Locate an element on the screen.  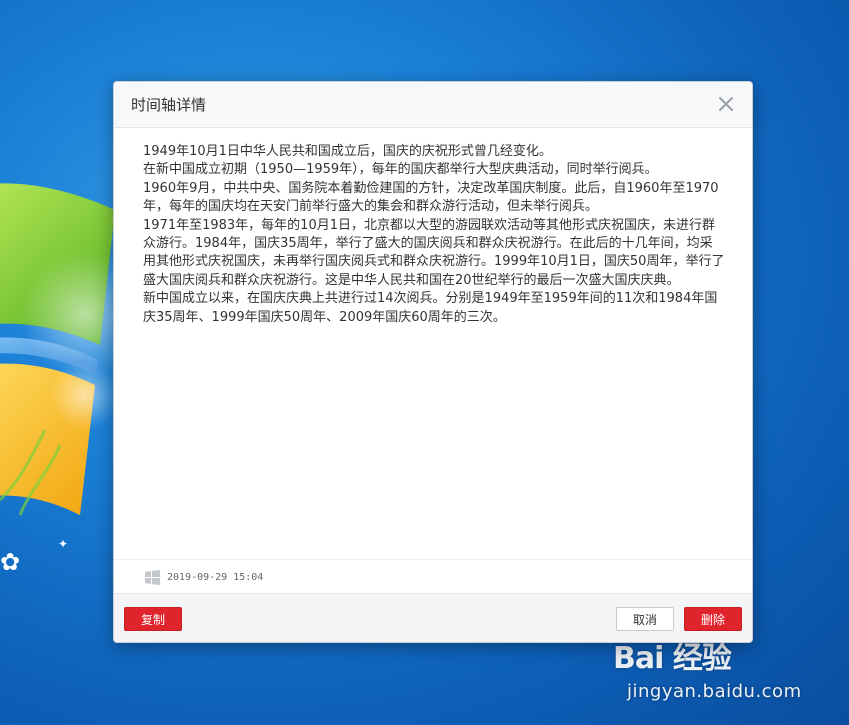
cancel-button: 取消 is located at coordinates (645, 619).